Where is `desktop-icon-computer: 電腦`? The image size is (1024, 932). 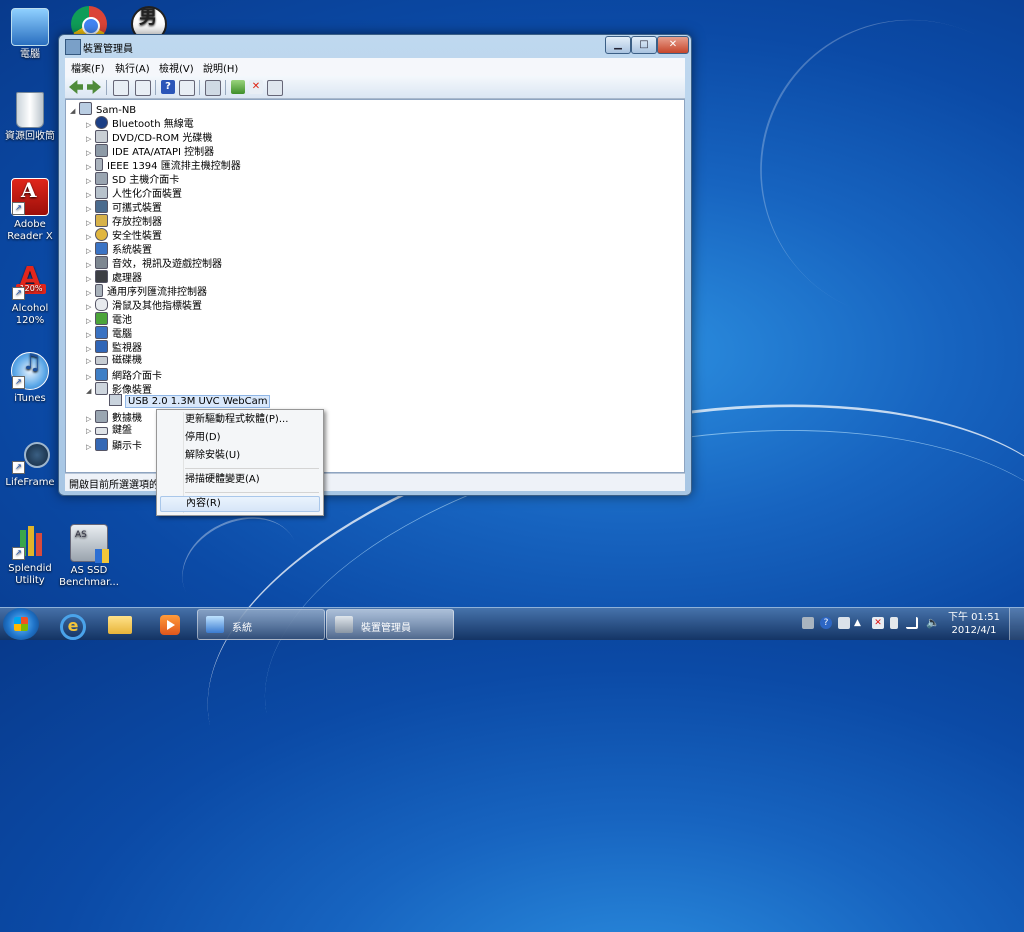
desktop-icon-computer: 電腦 is located at coordinates (31, 34).